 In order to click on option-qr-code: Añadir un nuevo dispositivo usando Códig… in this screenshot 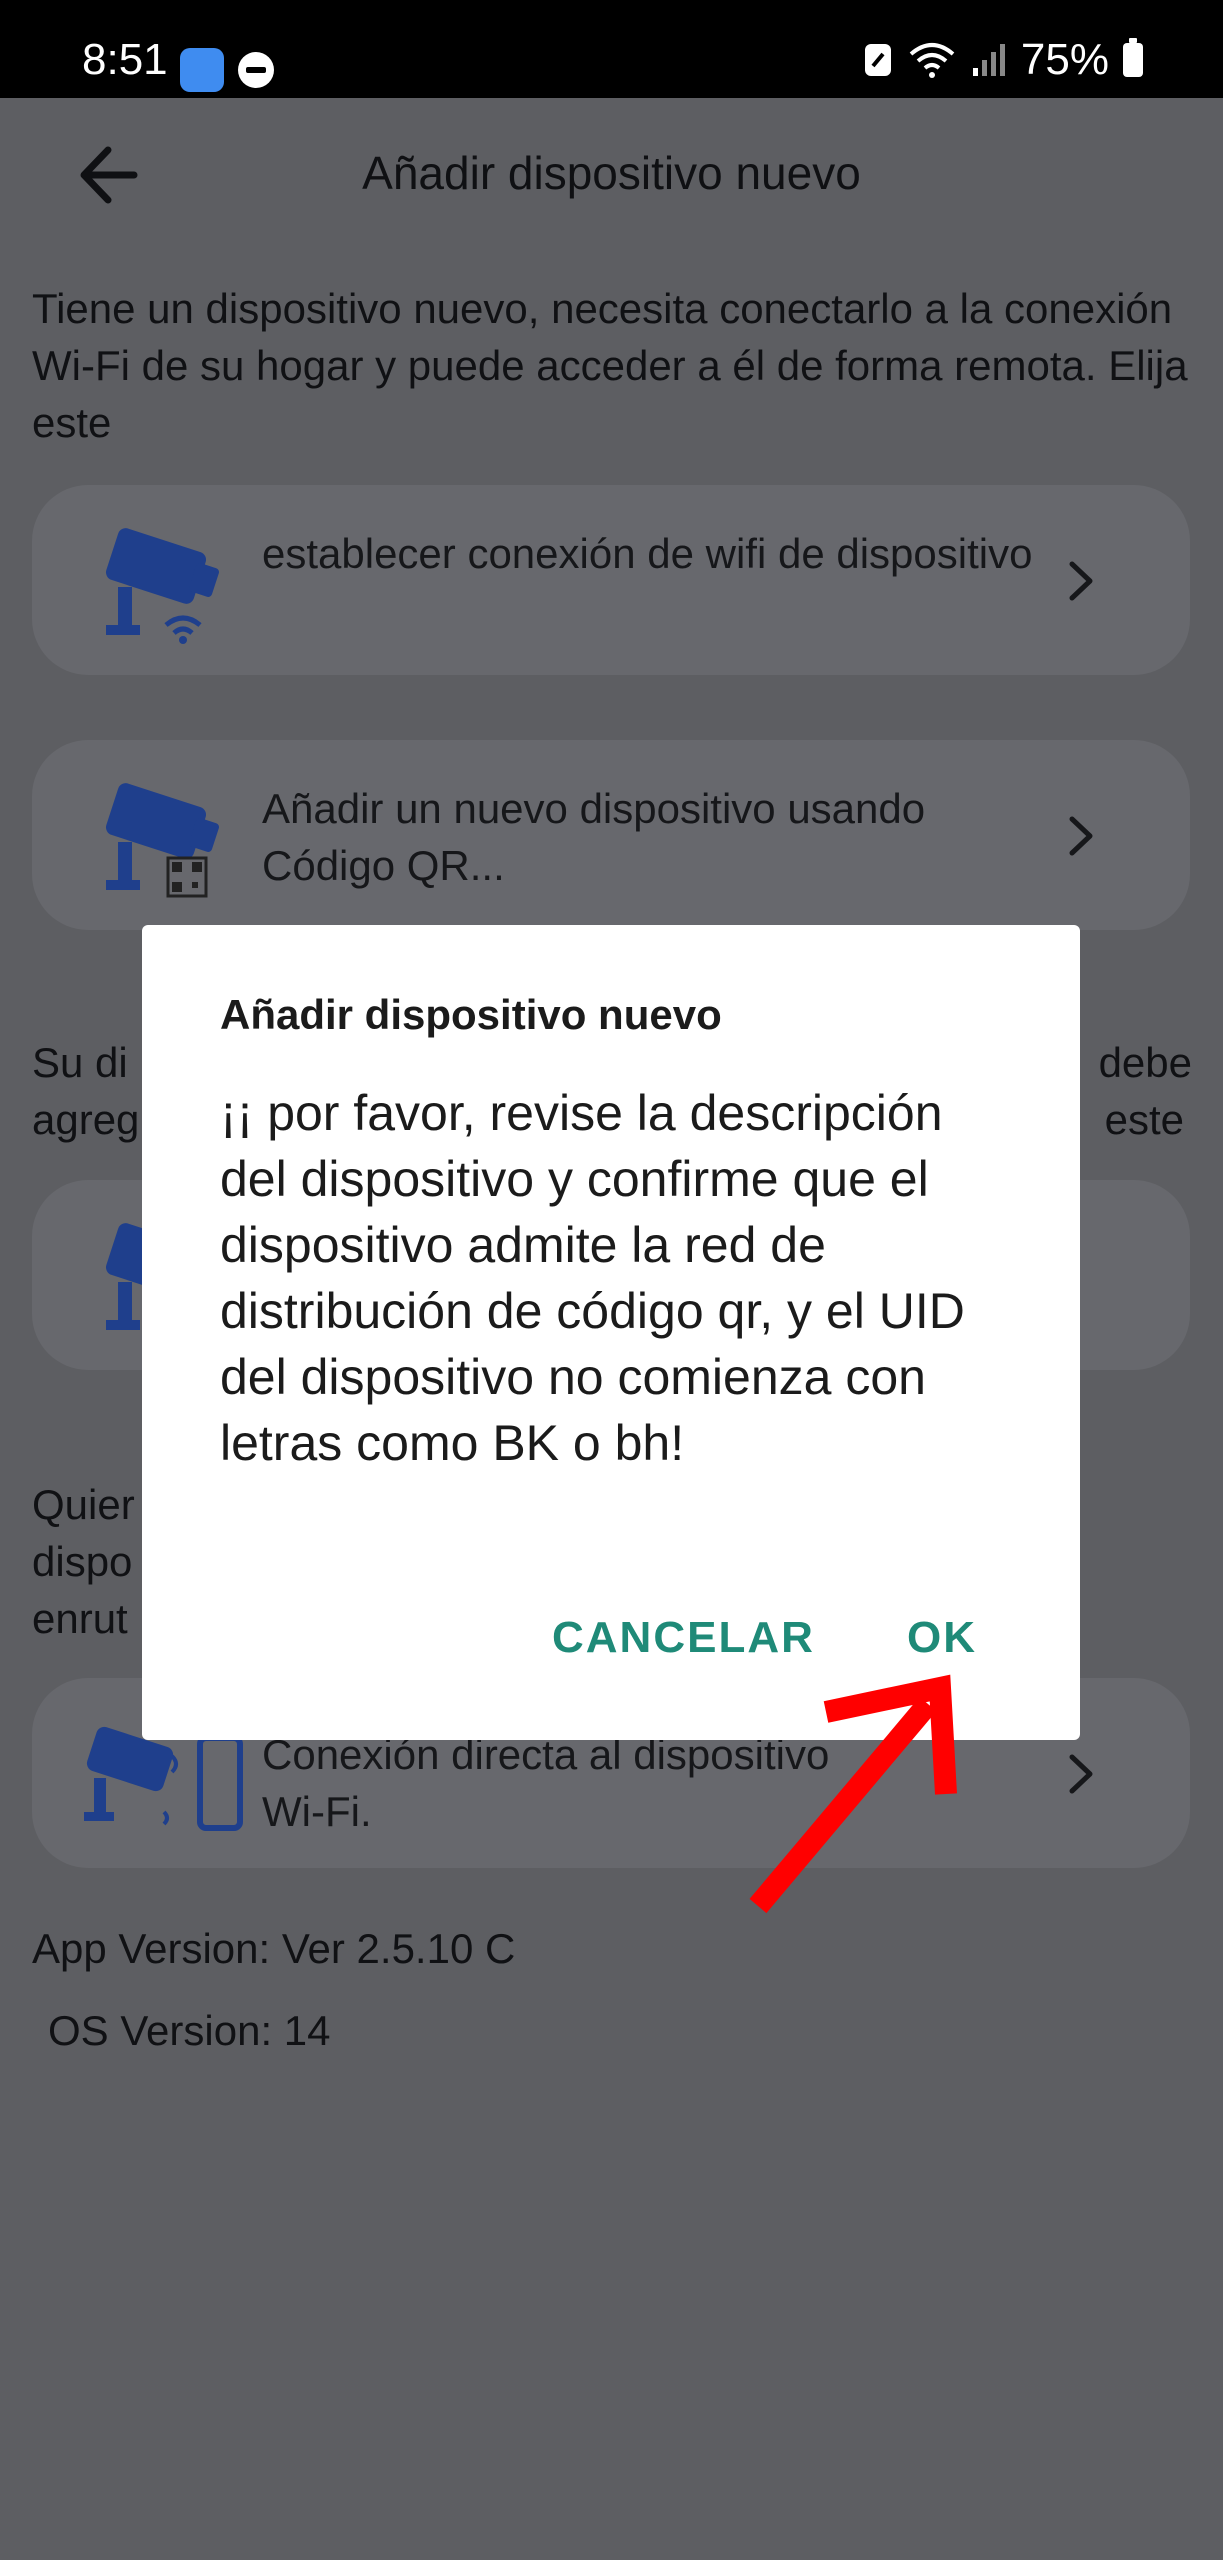, I will do `click(611, 835)`.